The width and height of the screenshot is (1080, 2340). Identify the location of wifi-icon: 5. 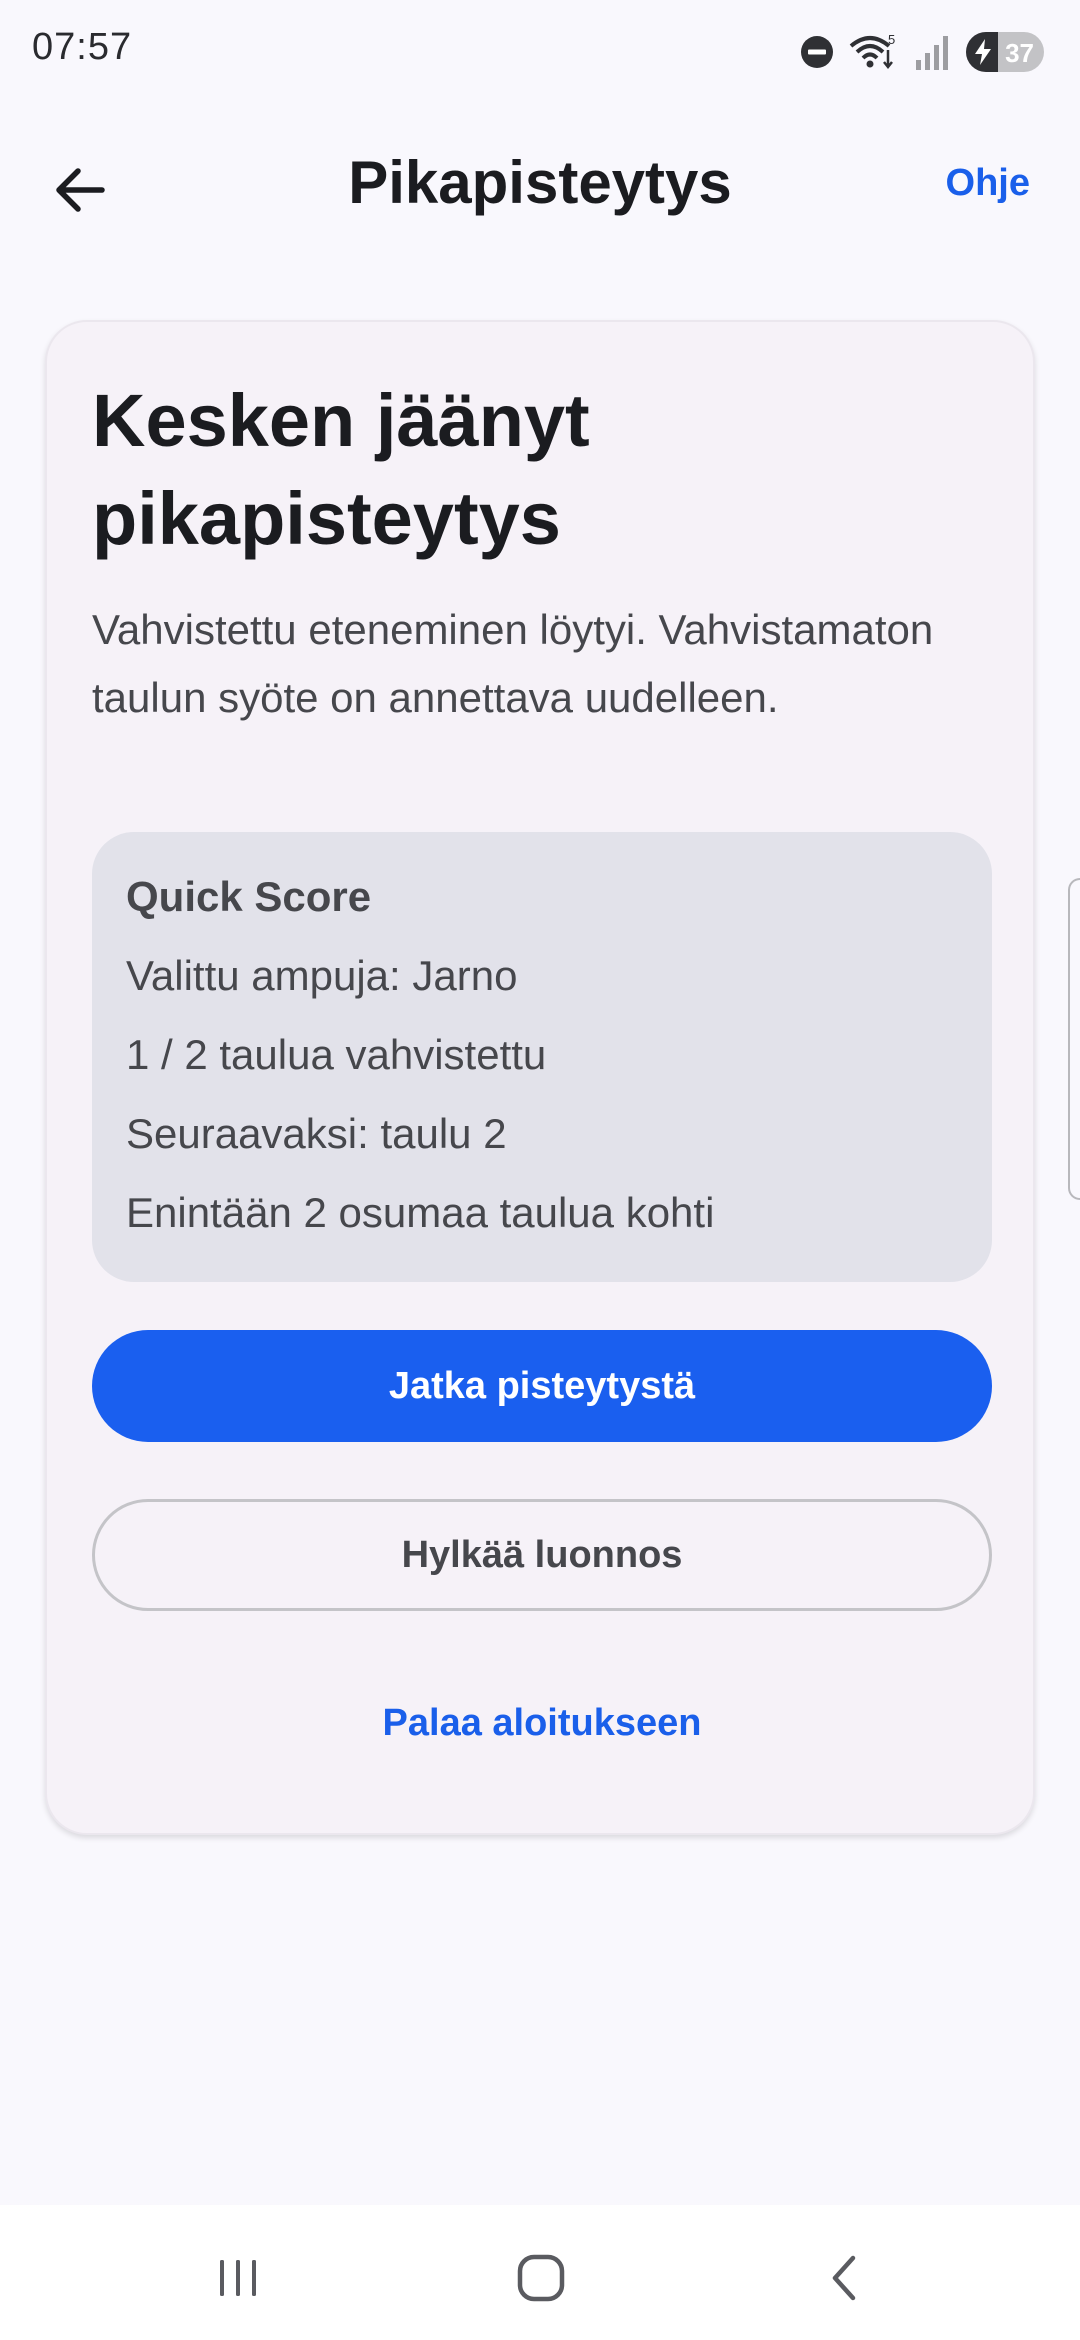
(872, 51).